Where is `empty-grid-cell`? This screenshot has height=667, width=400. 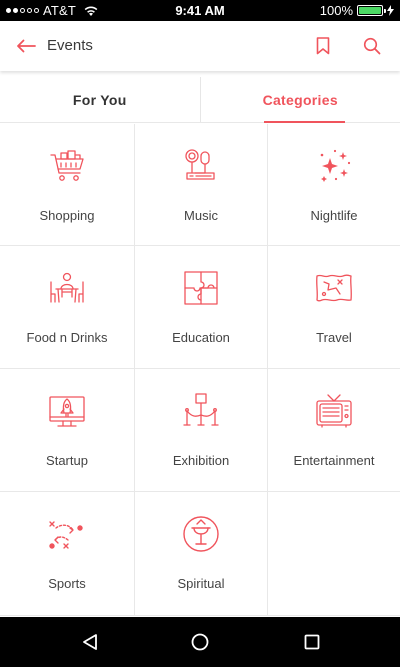
empty-grid-cell is located at coordinates (334, 554).